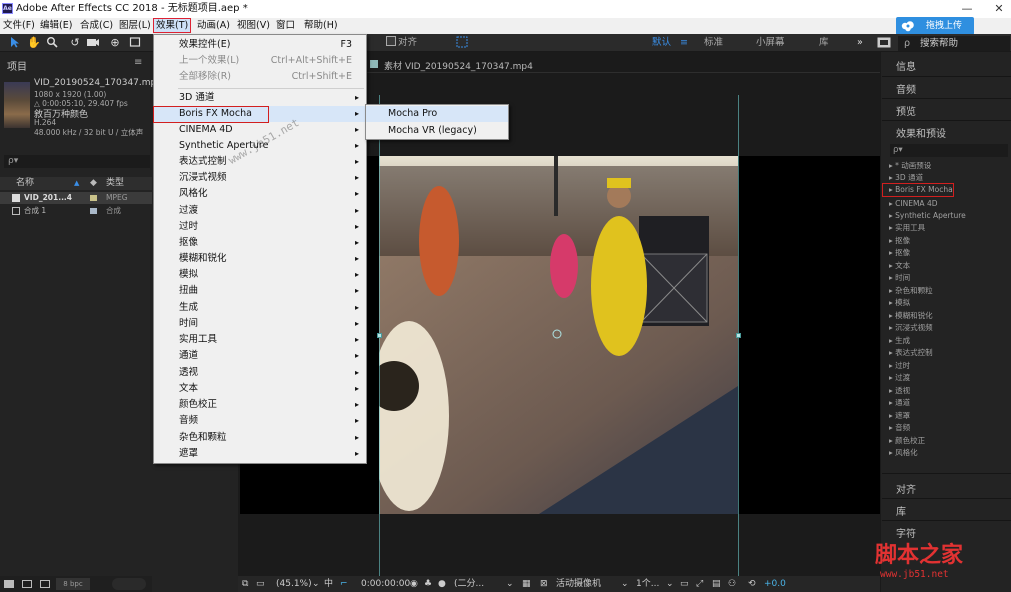  I want to click on effect-category: ▸ * 动画预设, so click(949, 166).